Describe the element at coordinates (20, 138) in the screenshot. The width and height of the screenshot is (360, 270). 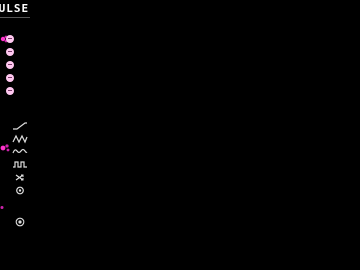
I see `sawtooth-wave-icon` at that location.